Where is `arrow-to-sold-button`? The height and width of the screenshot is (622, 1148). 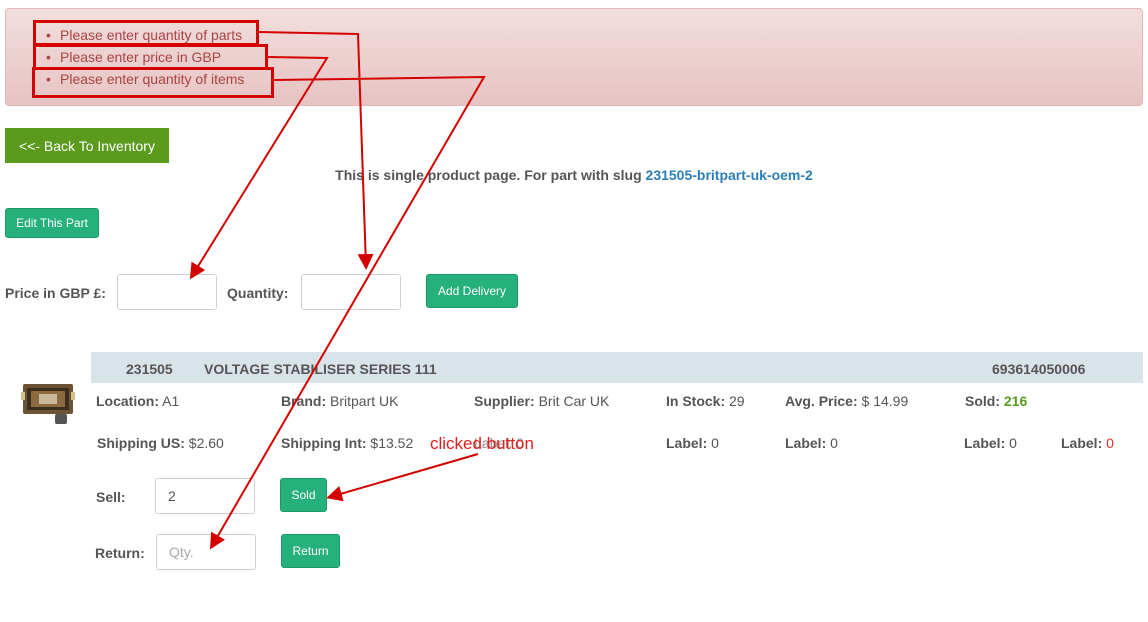
arrow-to-sold-button is located at coordinates (402, 477).